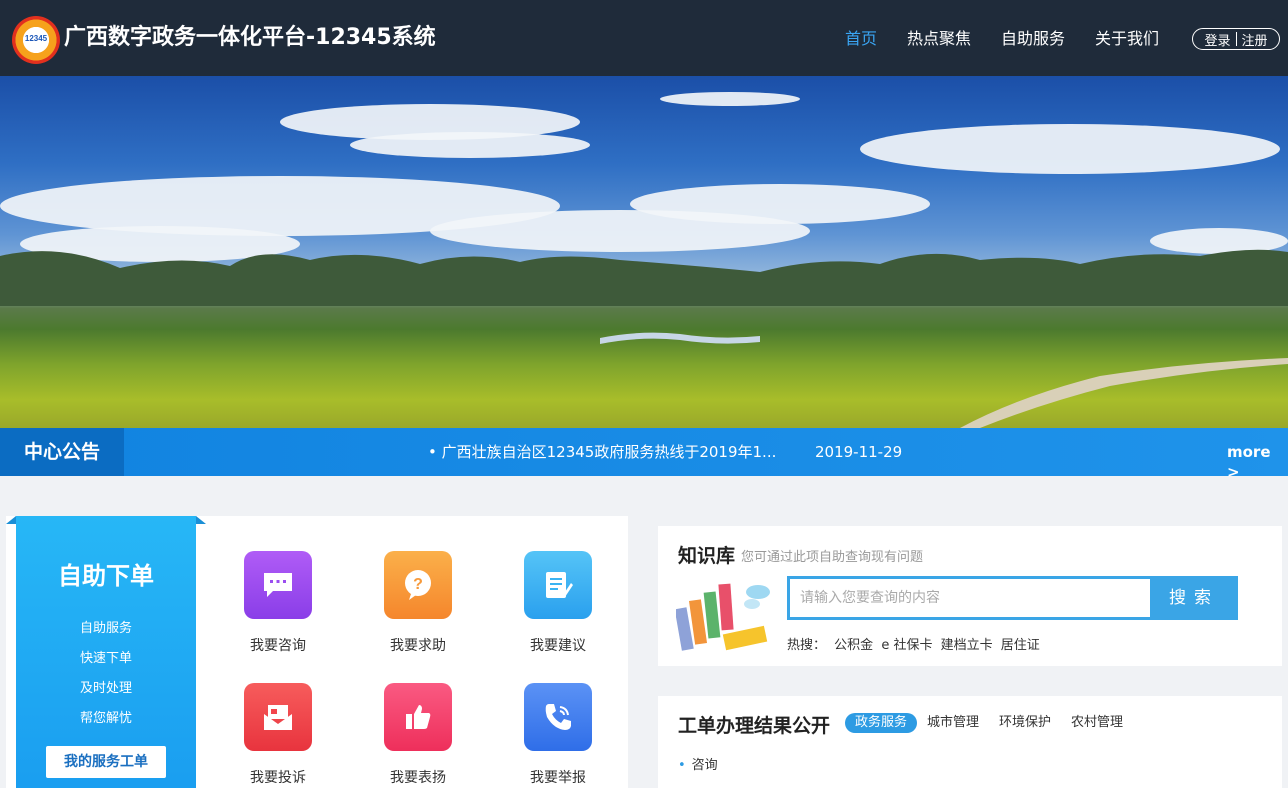 This screenshot has width=1288, height=788. Describe the element at coordinates (853, 645) in the screenshot. I see `hot-search-term: 公积金` at that location.